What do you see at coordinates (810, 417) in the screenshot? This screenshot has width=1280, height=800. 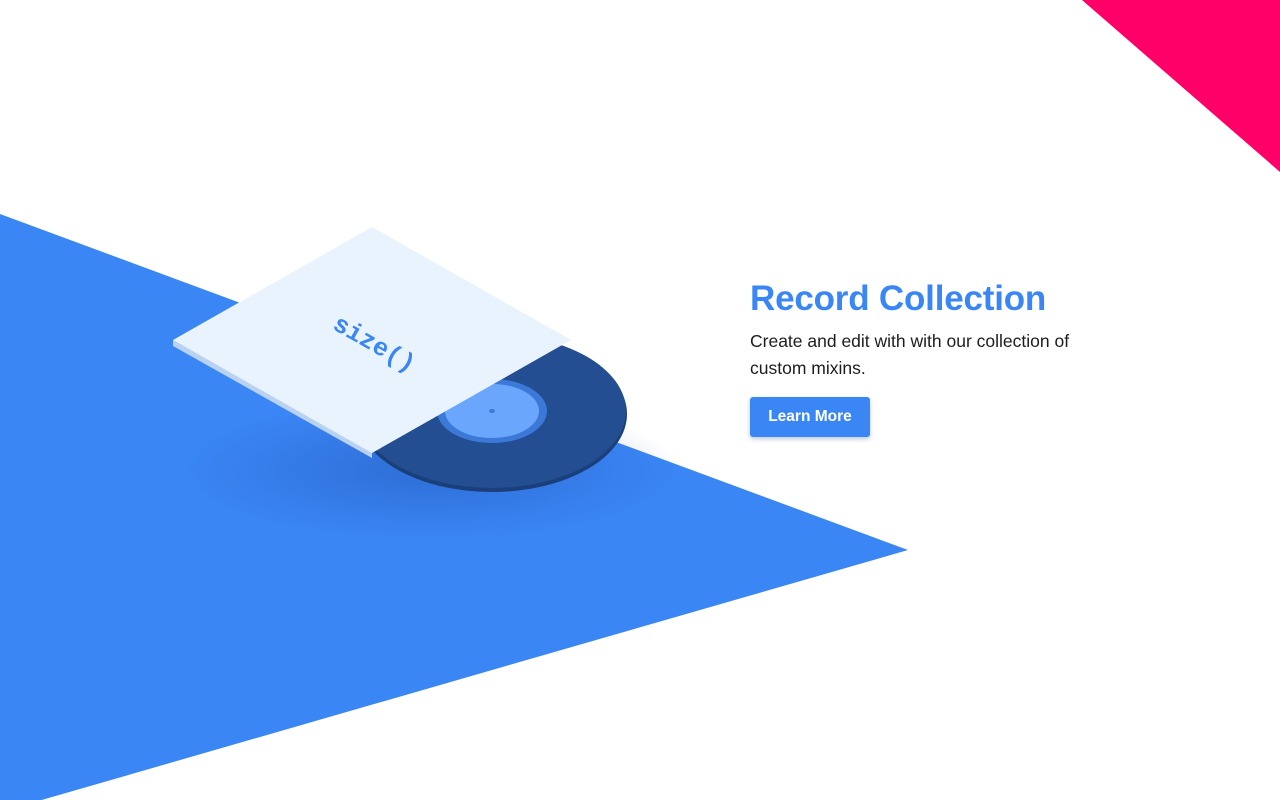 I see `learn-more-button: Learn More` at bounding box center [810, 417].